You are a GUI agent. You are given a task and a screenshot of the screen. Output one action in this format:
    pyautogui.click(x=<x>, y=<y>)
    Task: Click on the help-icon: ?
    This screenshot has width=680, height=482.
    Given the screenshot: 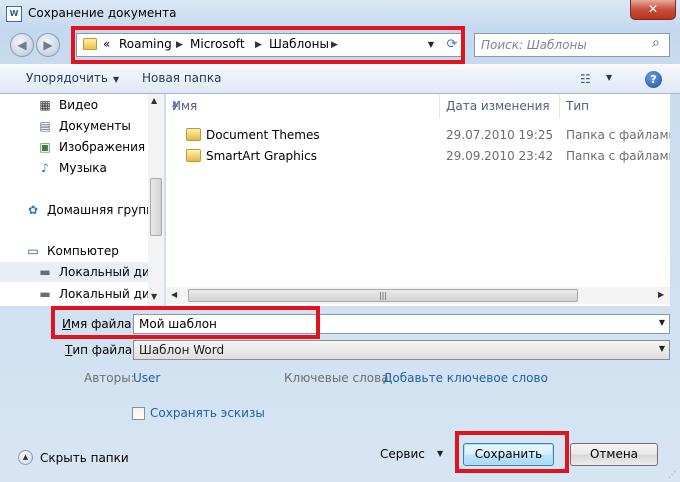 What is the action you would take?
    pyautogui.click(x=653, y=79)
    